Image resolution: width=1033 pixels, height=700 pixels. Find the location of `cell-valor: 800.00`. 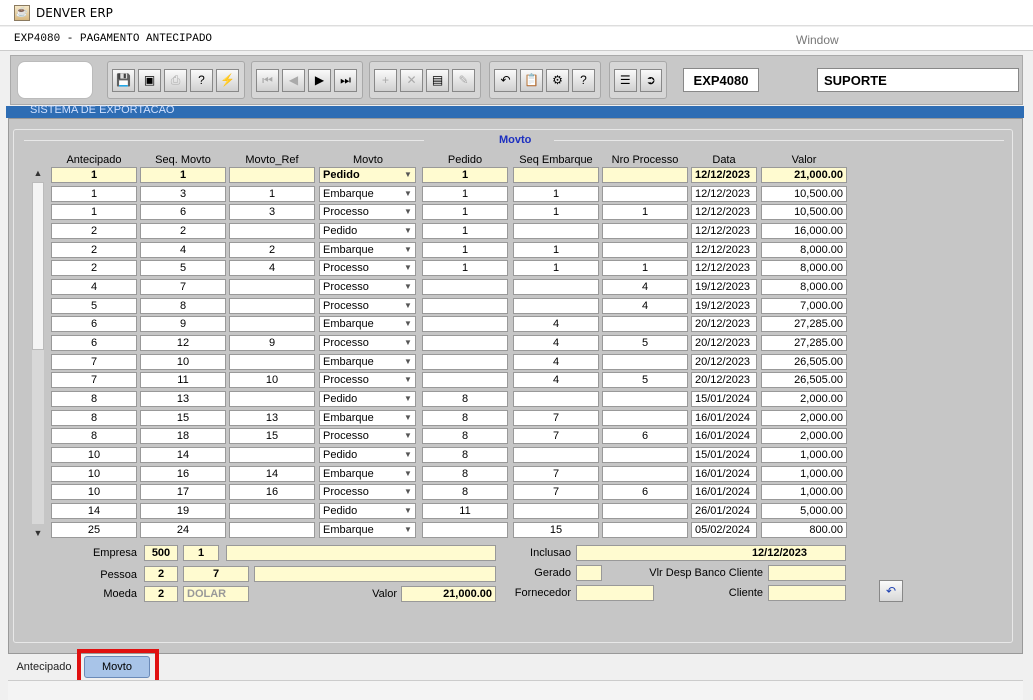

cell-valor: 800.00 is located at coordinates (804, 530).